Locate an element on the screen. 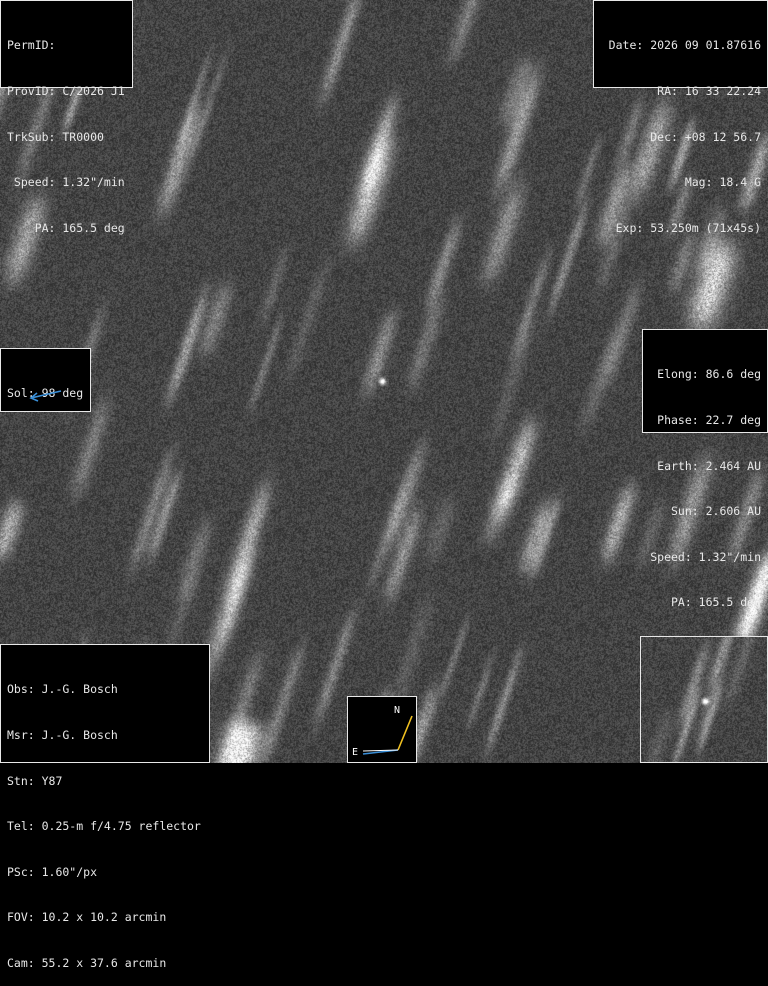  obs-line: Obs: J.-G. Bosch is located at coordinates (62, 689).